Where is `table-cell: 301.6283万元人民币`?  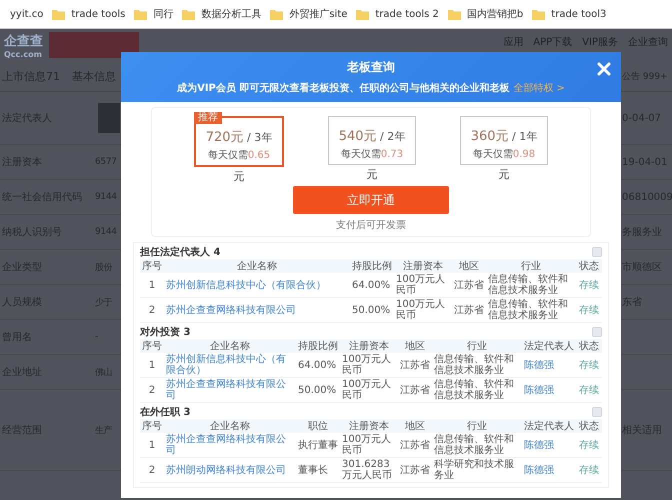
table-cell: 301.6283万元人民币 is located at coordinates (369, 470).